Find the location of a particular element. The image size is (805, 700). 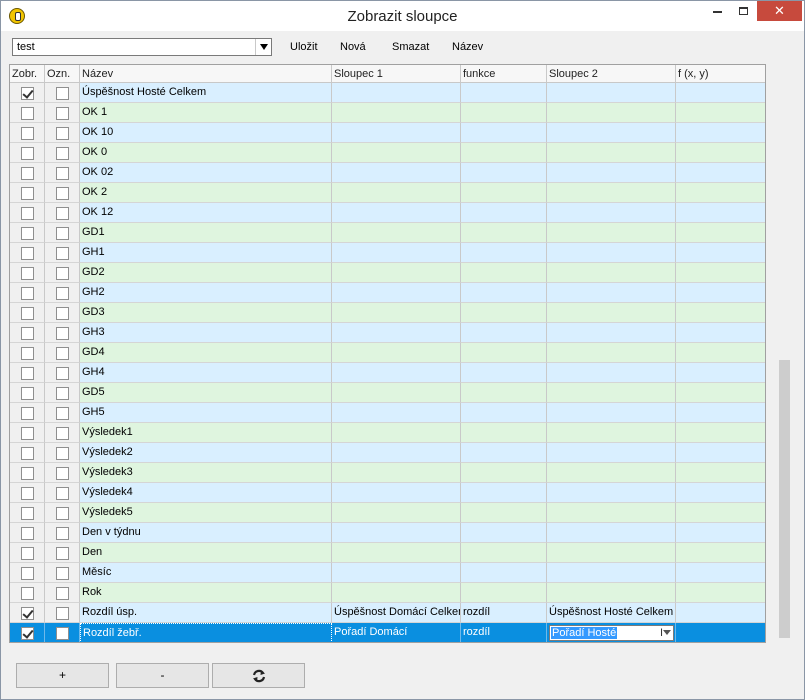

table-row: OK 02 is located at coordinates (387, 173).